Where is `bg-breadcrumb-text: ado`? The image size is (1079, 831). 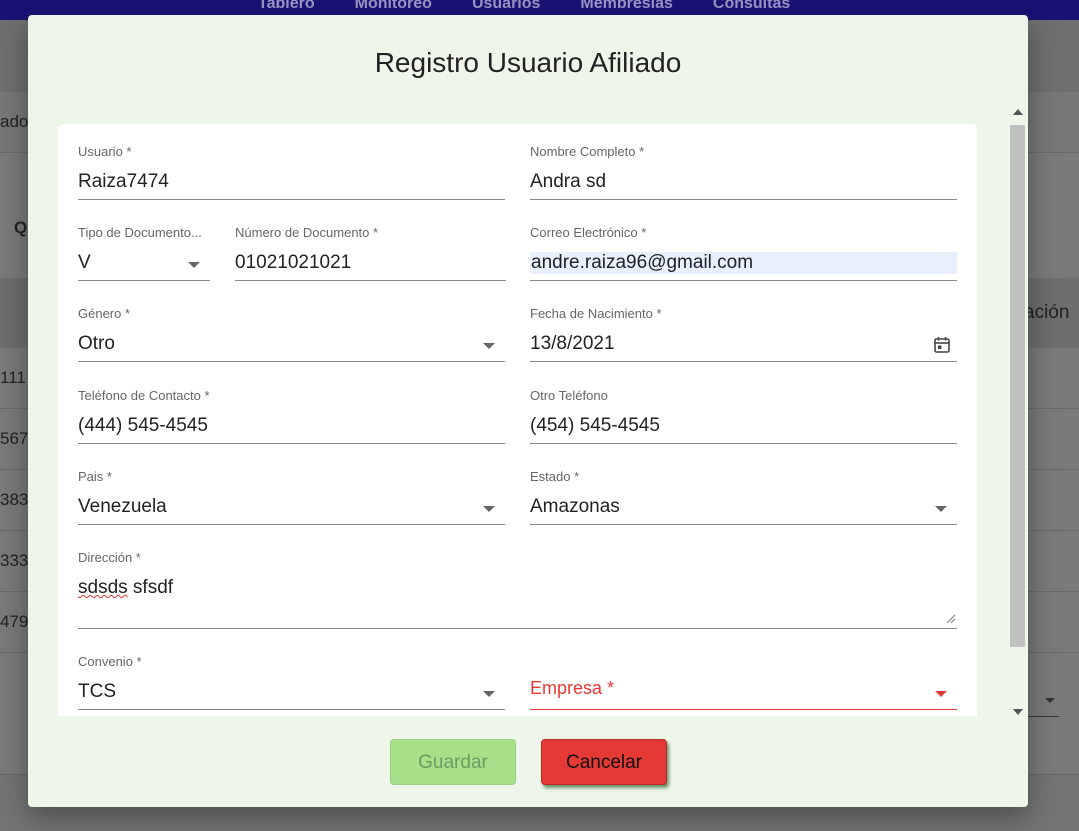 bg-breadcrumb-text: ado is located at coordinates (14, 121).